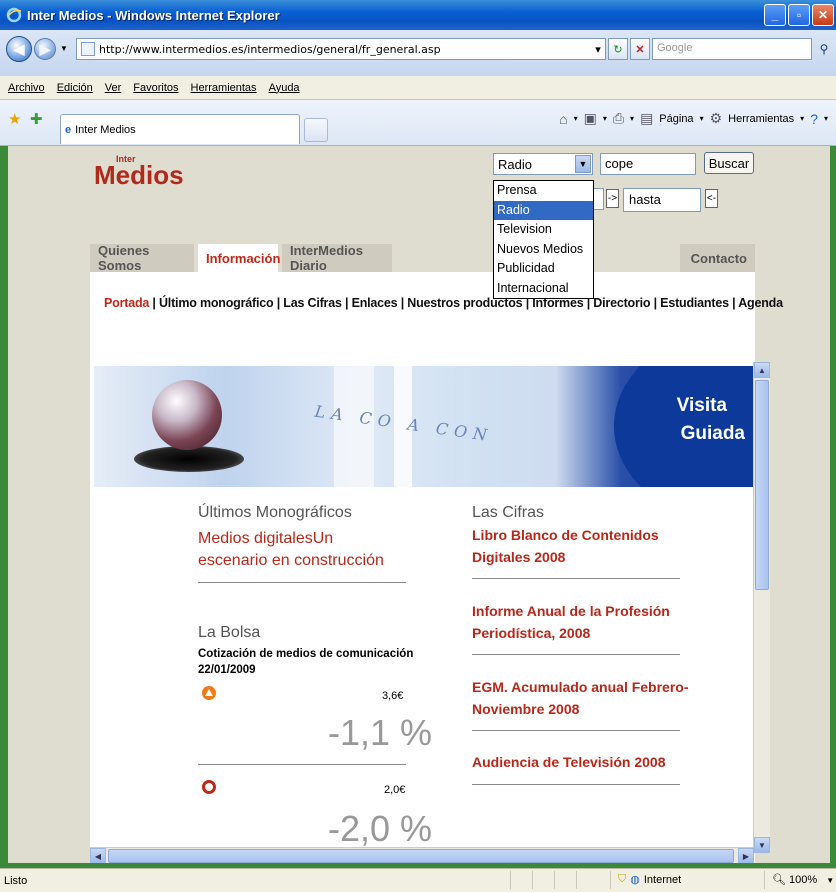  What do you see at coordinates (14, 119) in the screenshot?
I see `favorites-star-icon: ★` at bounding box center [14, 119].